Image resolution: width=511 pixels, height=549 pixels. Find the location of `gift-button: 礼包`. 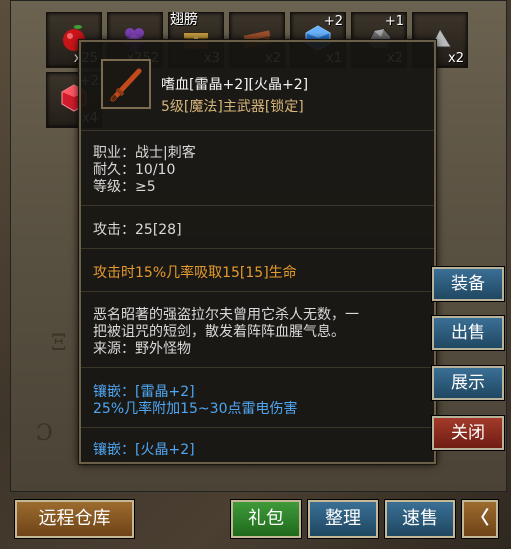

gift-button: 礼包 is located at coordinates (266, 519).